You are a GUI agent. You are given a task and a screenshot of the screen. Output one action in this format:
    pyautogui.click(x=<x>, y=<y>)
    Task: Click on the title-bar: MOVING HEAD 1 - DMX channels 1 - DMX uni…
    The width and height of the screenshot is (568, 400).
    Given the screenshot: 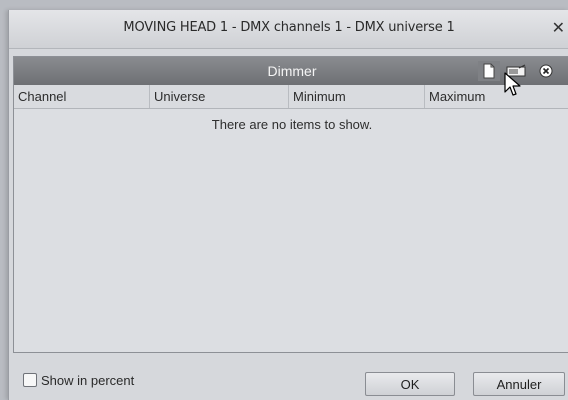 What is the action you would take?
    pyautogui.click(x=288, y=29)
    